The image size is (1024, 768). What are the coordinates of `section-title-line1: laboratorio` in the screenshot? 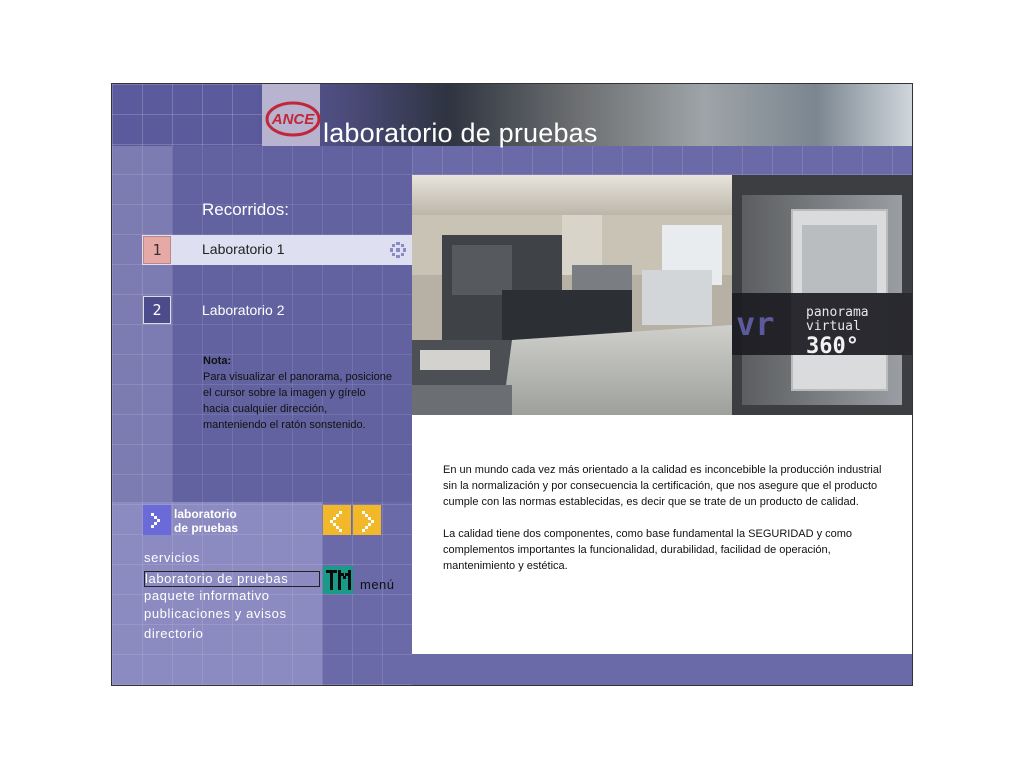 It's located at (205, 514).